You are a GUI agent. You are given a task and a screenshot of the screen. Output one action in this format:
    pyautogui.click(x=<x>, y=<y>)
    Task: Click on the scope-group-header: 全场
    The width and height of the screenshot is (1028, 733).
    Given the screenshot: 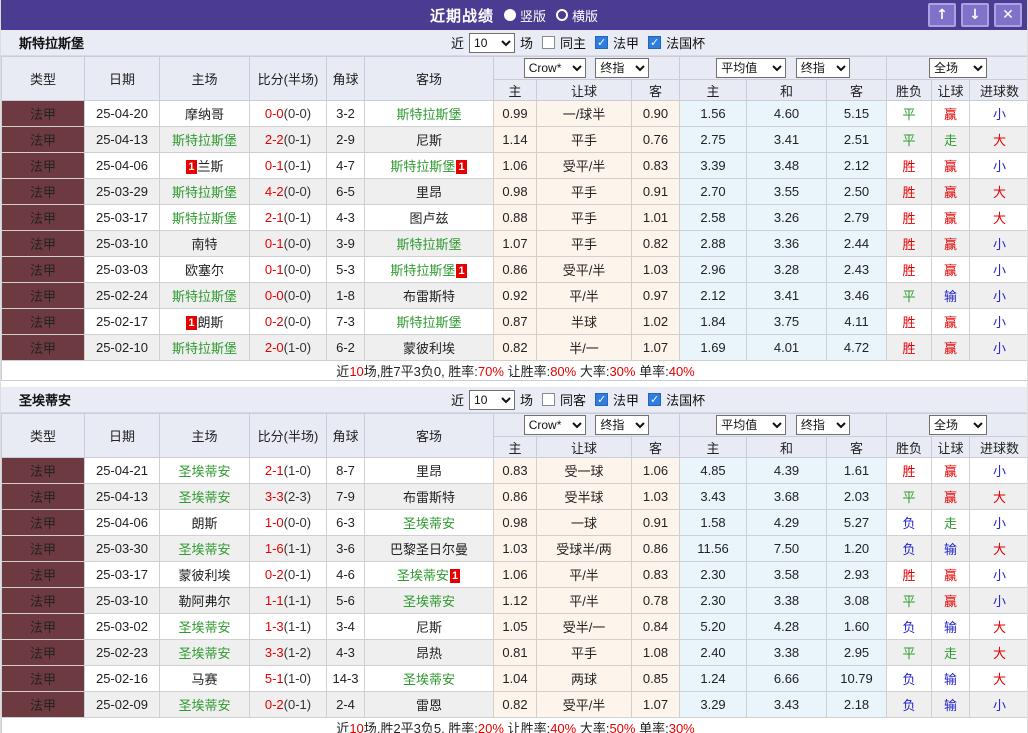 What is the action you would take?
    pyautogui.click(x=956, y=425)
    